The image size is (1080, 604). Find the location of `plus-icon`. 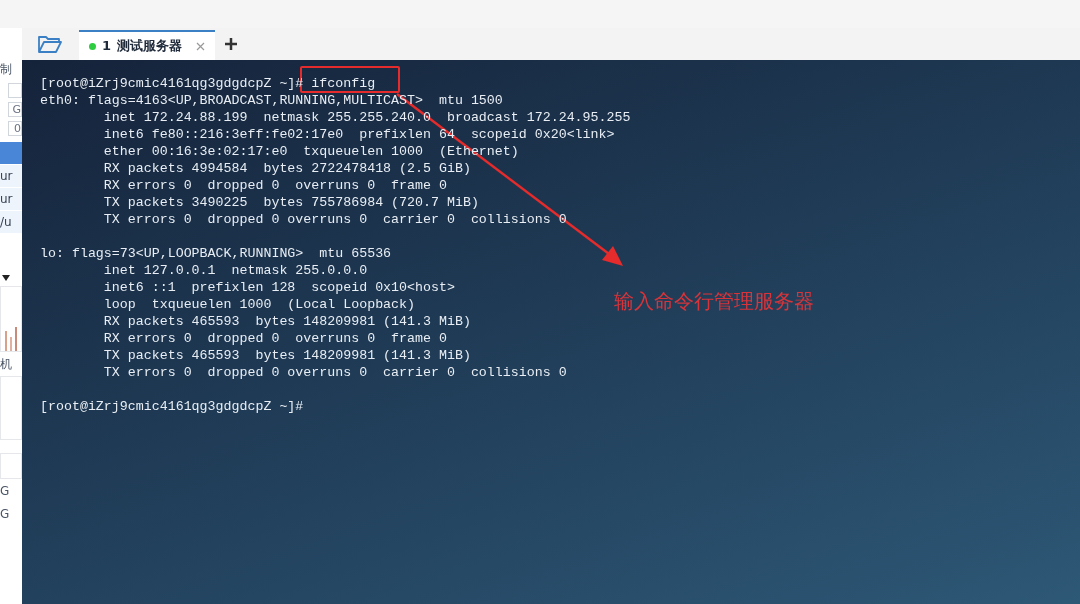

plus-icon is located at coordinates (231, 44).